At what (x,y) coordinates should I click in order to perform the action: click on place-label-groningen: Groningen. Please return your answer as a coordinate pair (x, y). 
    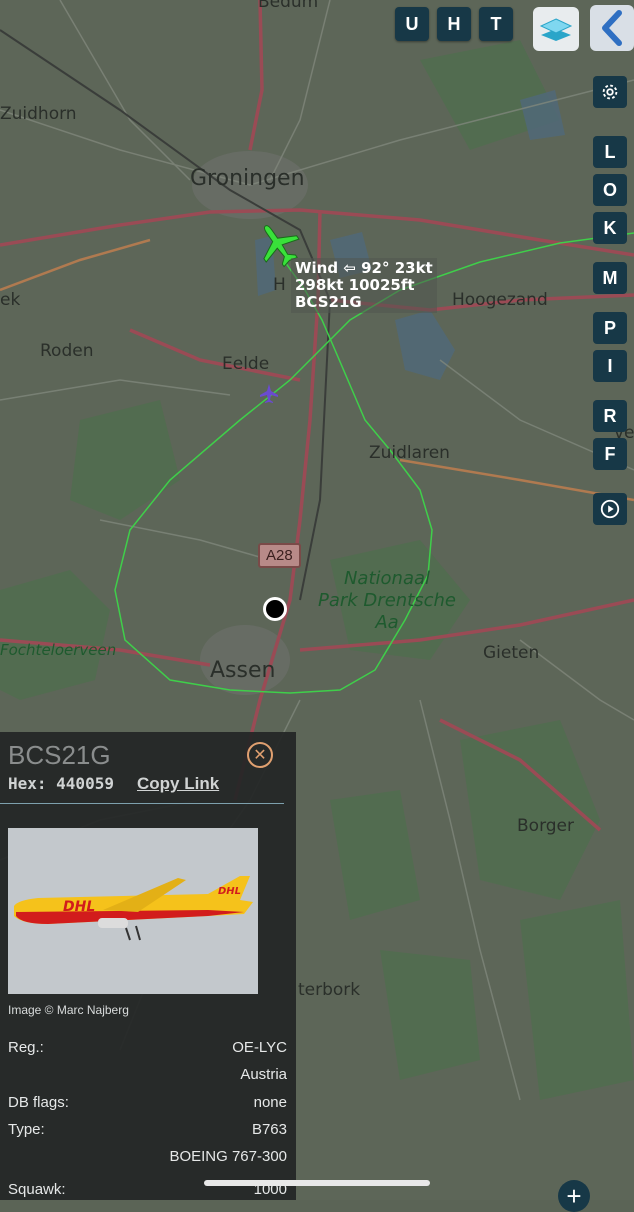
    Looking at the image, I should click on (247, 178).